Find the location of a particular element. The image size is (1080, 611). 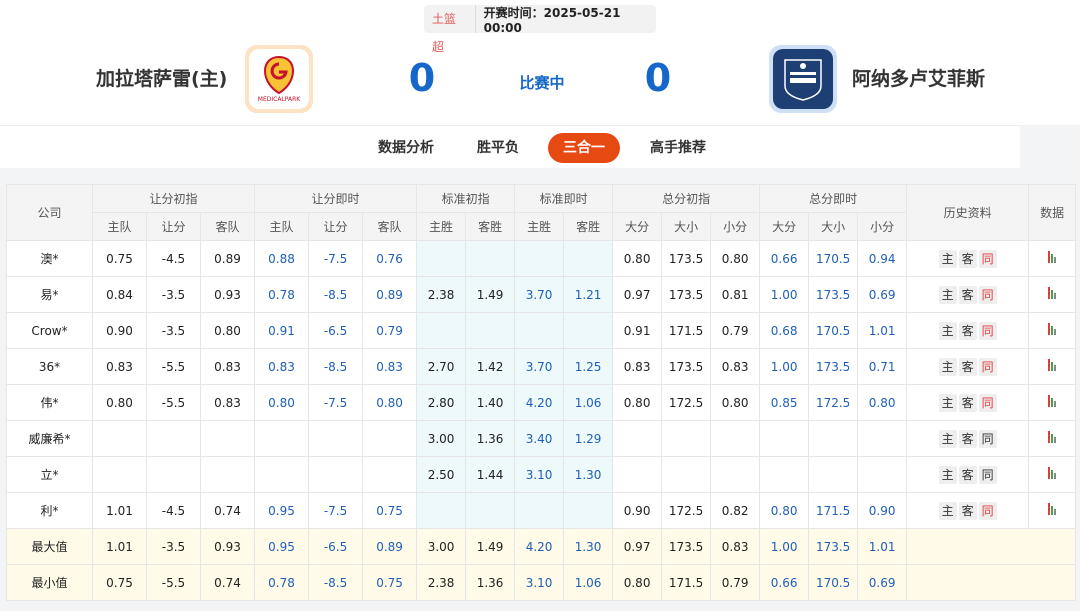

match-status: 比赛中 is located at coordinates (542, 83).